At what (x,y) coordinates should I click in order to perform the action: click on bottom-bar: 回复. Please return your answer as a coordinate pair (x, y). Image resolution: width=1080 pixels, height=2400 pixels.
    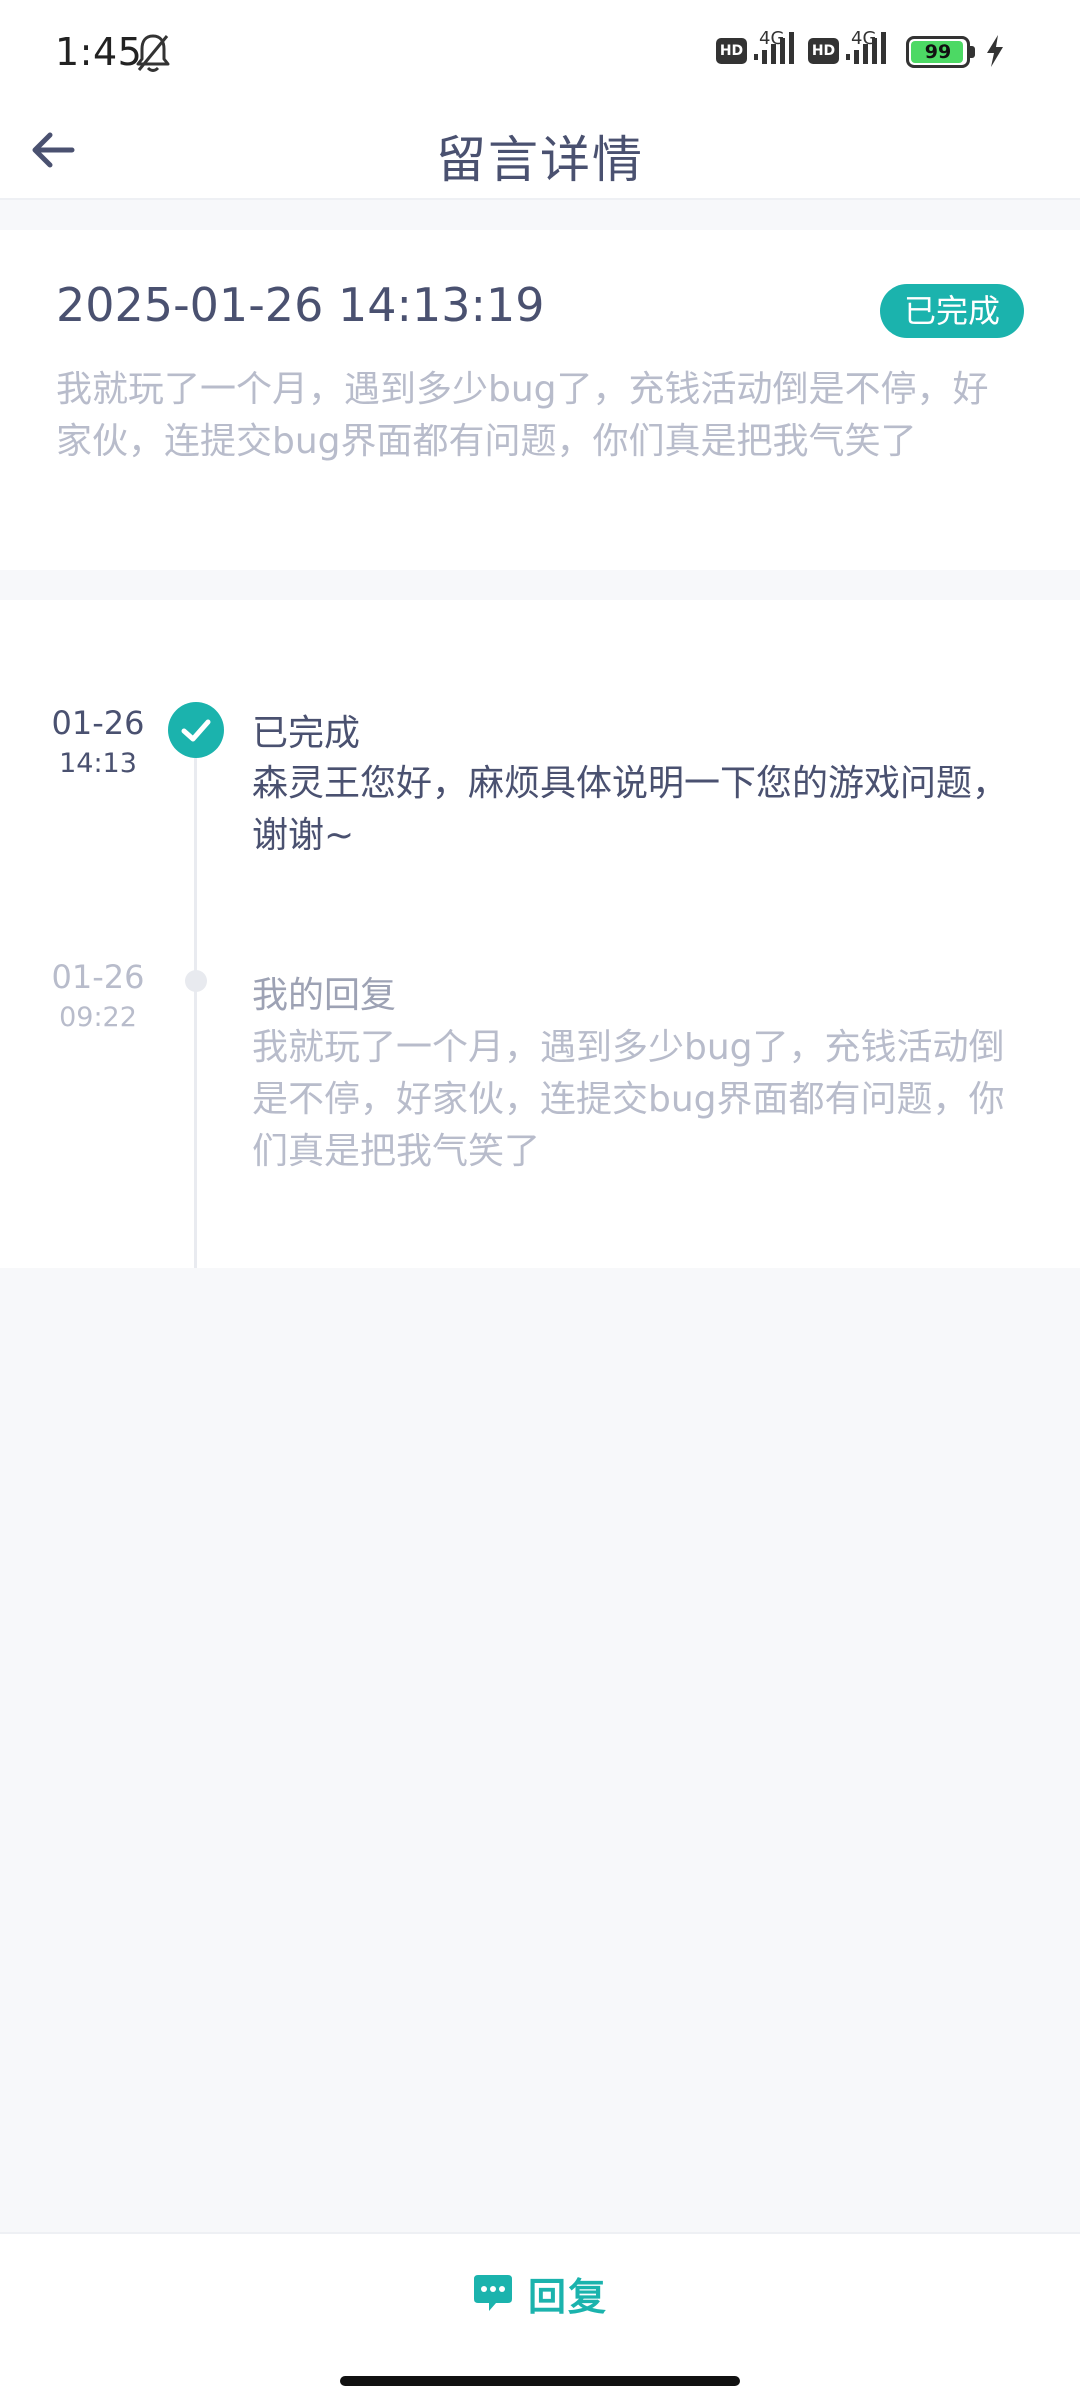
    Looking at the image, I should click on (540, 2316).